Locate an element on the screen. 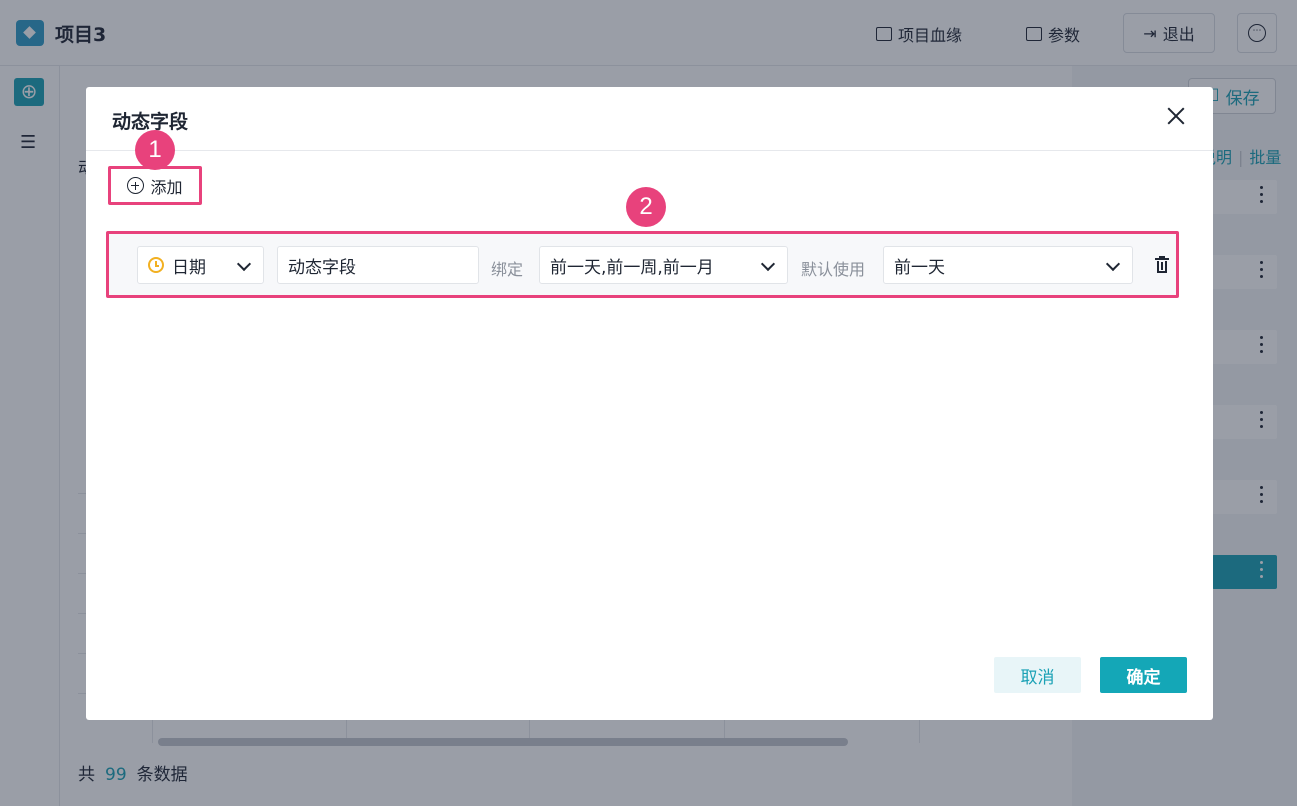 The height and width of the screenshot is (806, 1297). clock-icon is located at coordinates (156, 265).